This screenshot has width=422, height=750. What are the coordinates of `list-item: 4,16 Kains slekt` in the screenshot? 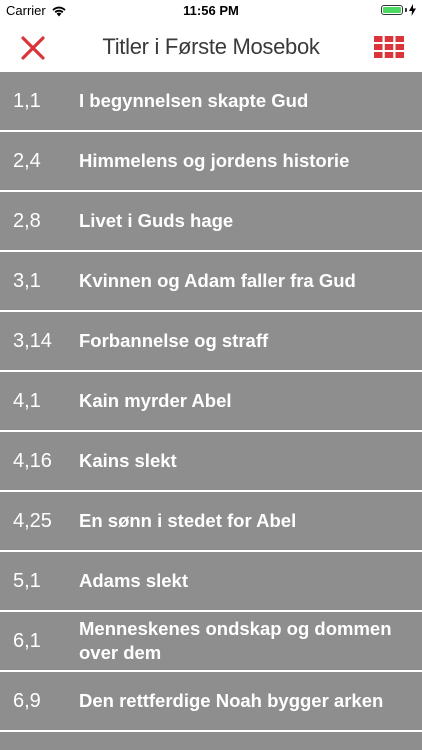 It's located at (211, 462).